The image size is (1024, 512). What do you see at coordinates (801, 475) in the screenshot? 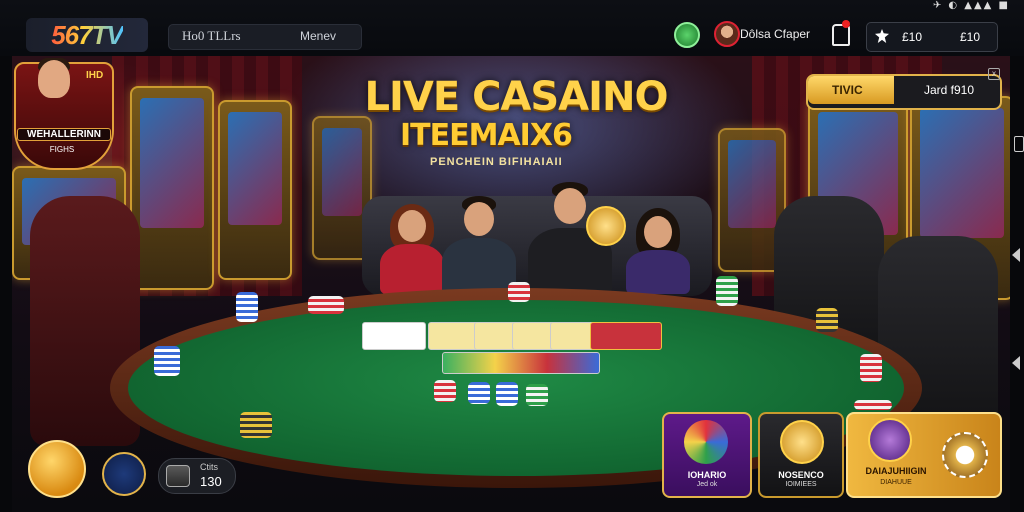
I see `game-tile-2-label: NOSENCO` at bounding box center [801, 475].